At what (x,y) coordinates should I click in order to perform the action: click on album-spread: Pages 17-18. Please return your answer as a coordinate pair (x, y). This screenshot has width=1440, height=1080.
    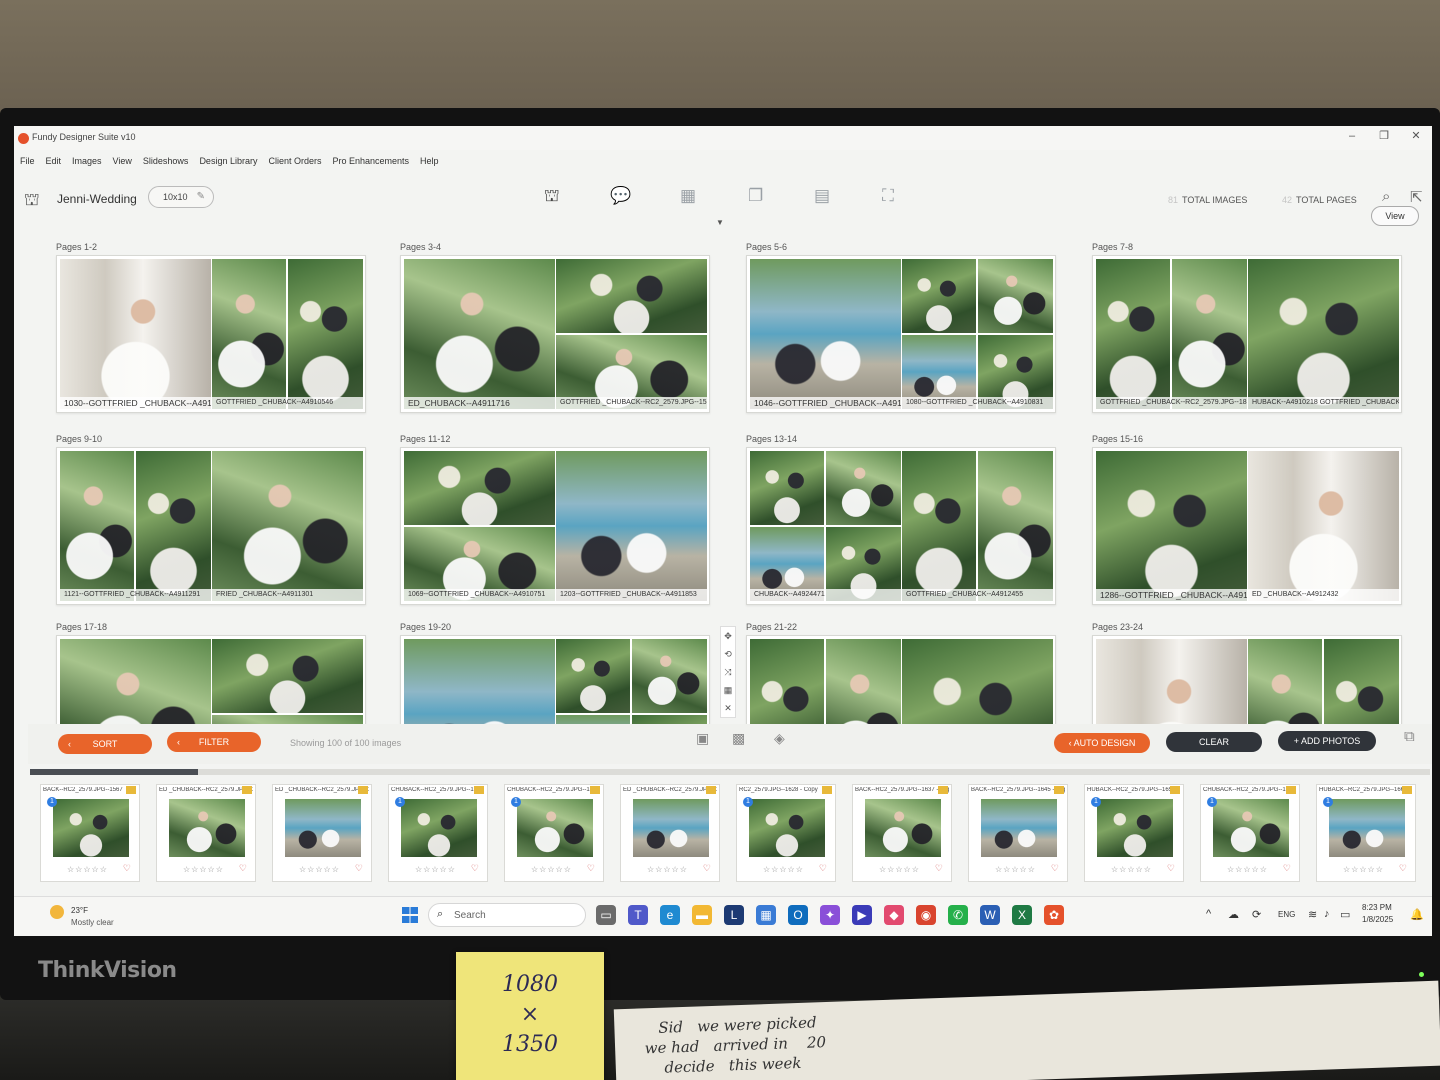
    Looking at the image, I should click on (211, 674).